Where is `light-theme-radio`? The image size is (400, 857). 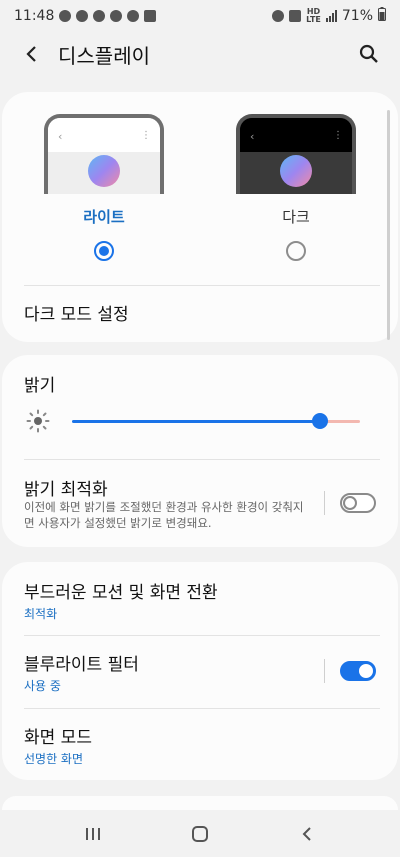
light-theme-radio is located at coordinates (104, 251).